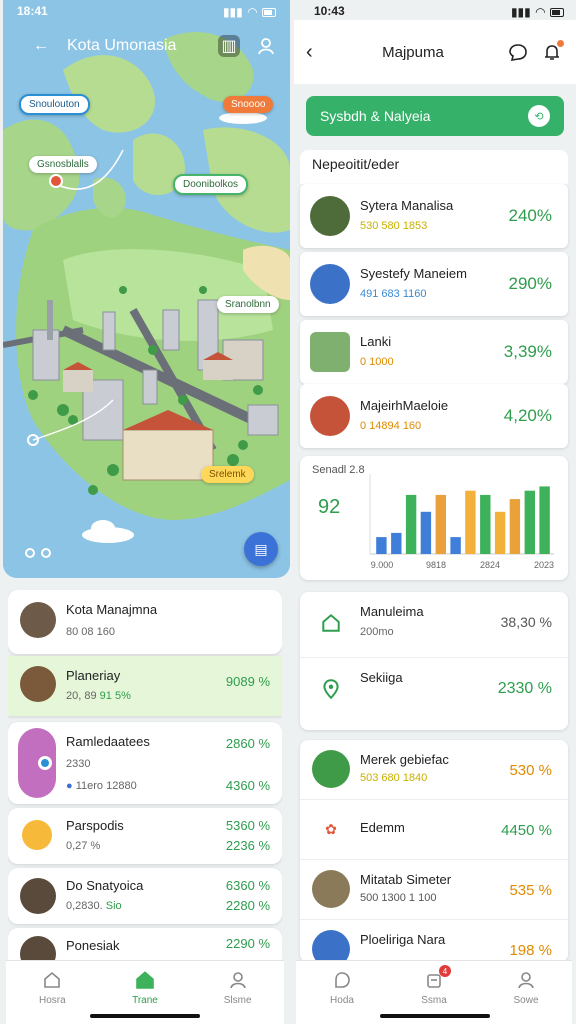 This screenshot has width=576, height=1024. What do you see at coordinates (406, 879) in the screenshot?
I see `item-name: Mitatab Simeter` at bounding box center [406, 879].